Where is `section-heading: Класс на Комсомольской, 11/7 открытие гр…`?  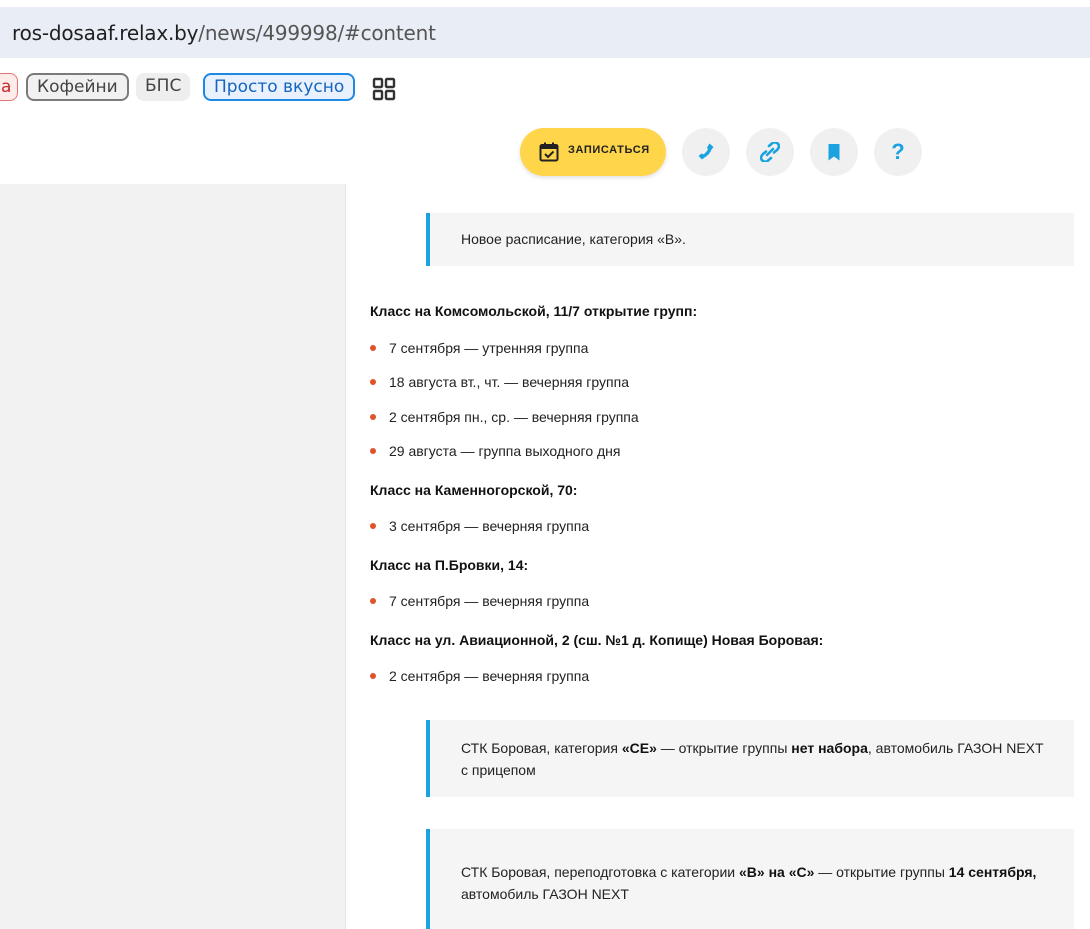
section-heading: Класс на Комсомольской, 11/7 открытие гр… is located at coordinates (534, 311).